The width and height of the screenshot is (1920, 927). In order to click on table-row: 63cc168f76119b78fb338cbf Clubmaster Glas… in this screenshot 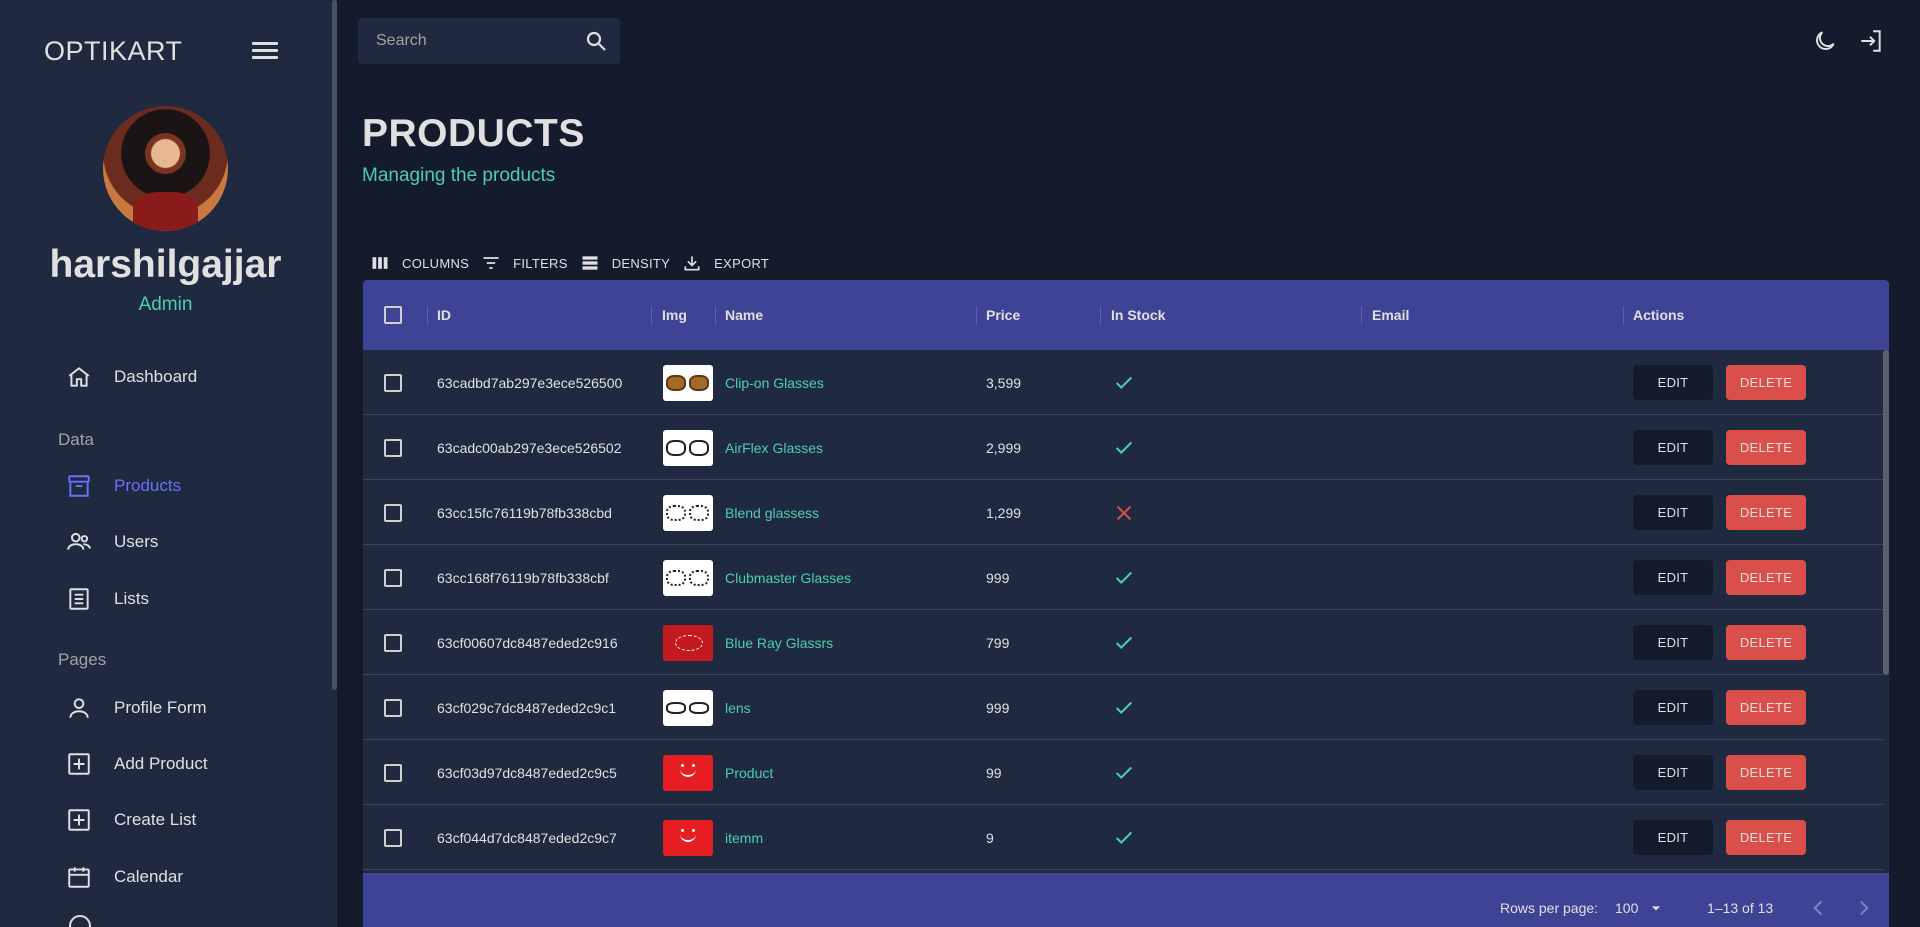, I will do `click(1123, 577)`.